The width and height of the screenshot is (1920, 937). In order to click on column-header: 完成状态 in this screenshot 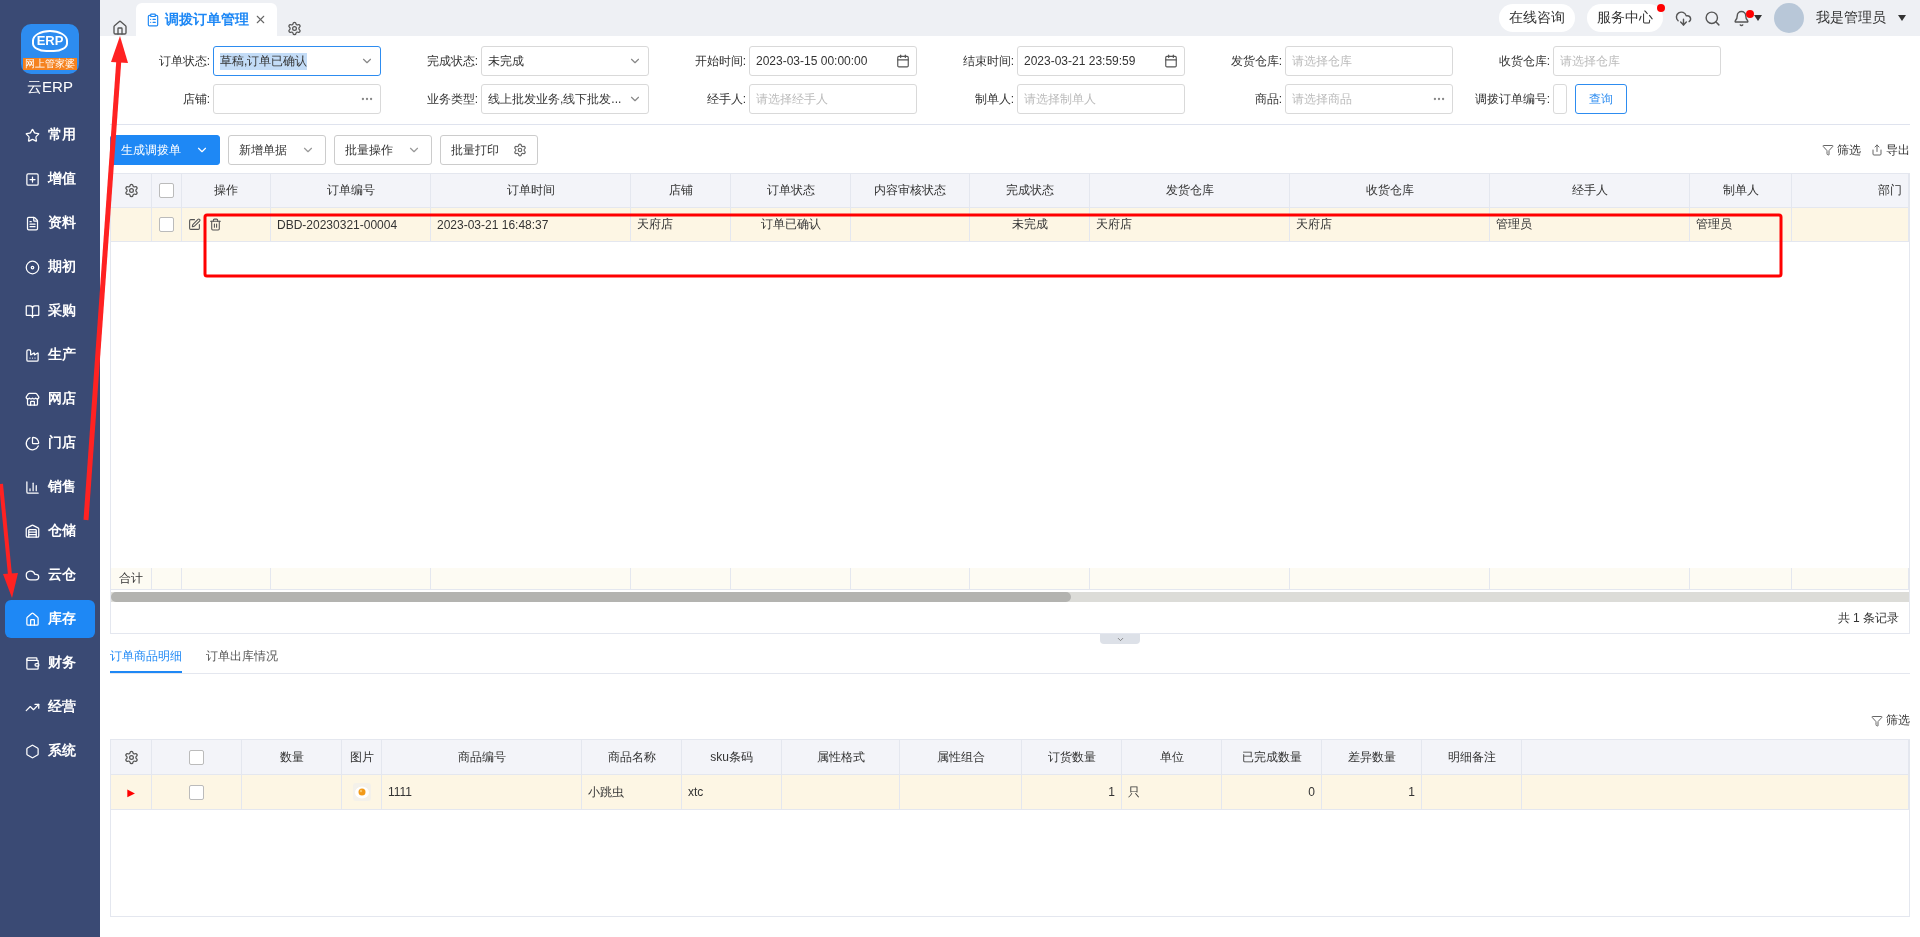, I will do `click(1029, 190)`.